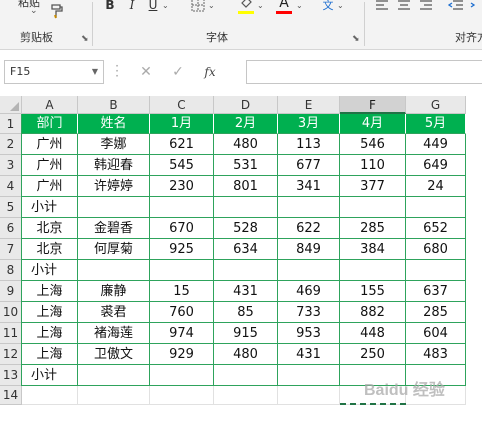  What do you see at coordinates (54, 72) in the screenshot?
I see `name-box: F15 ▼` at bounding box center [54, 72].